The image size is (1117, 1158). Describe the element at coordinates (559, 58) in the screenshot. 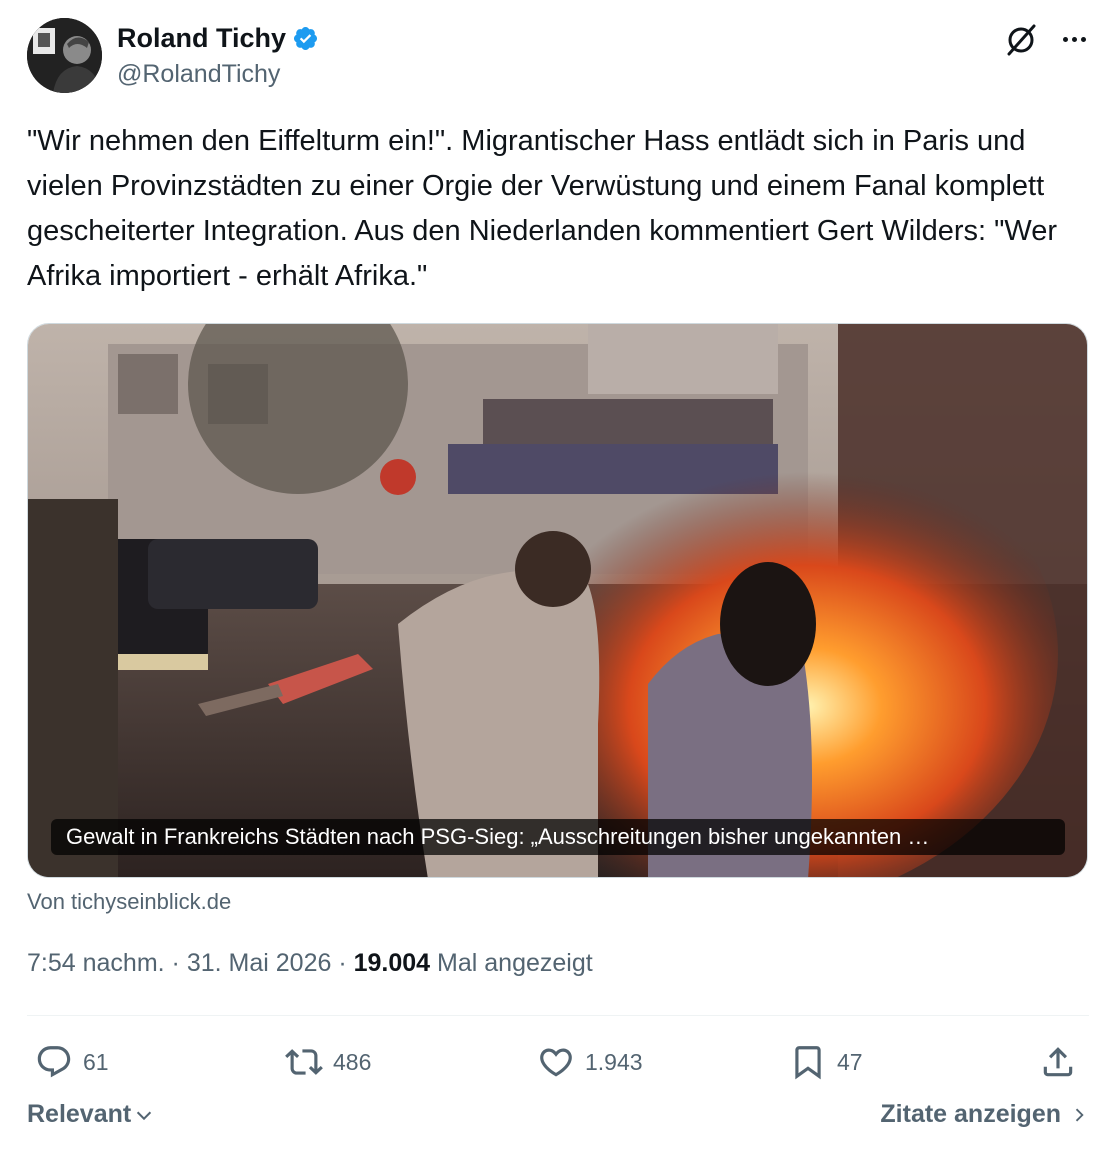

I see `tweet-header: Roland Tichy @RolandTichy` at that location.